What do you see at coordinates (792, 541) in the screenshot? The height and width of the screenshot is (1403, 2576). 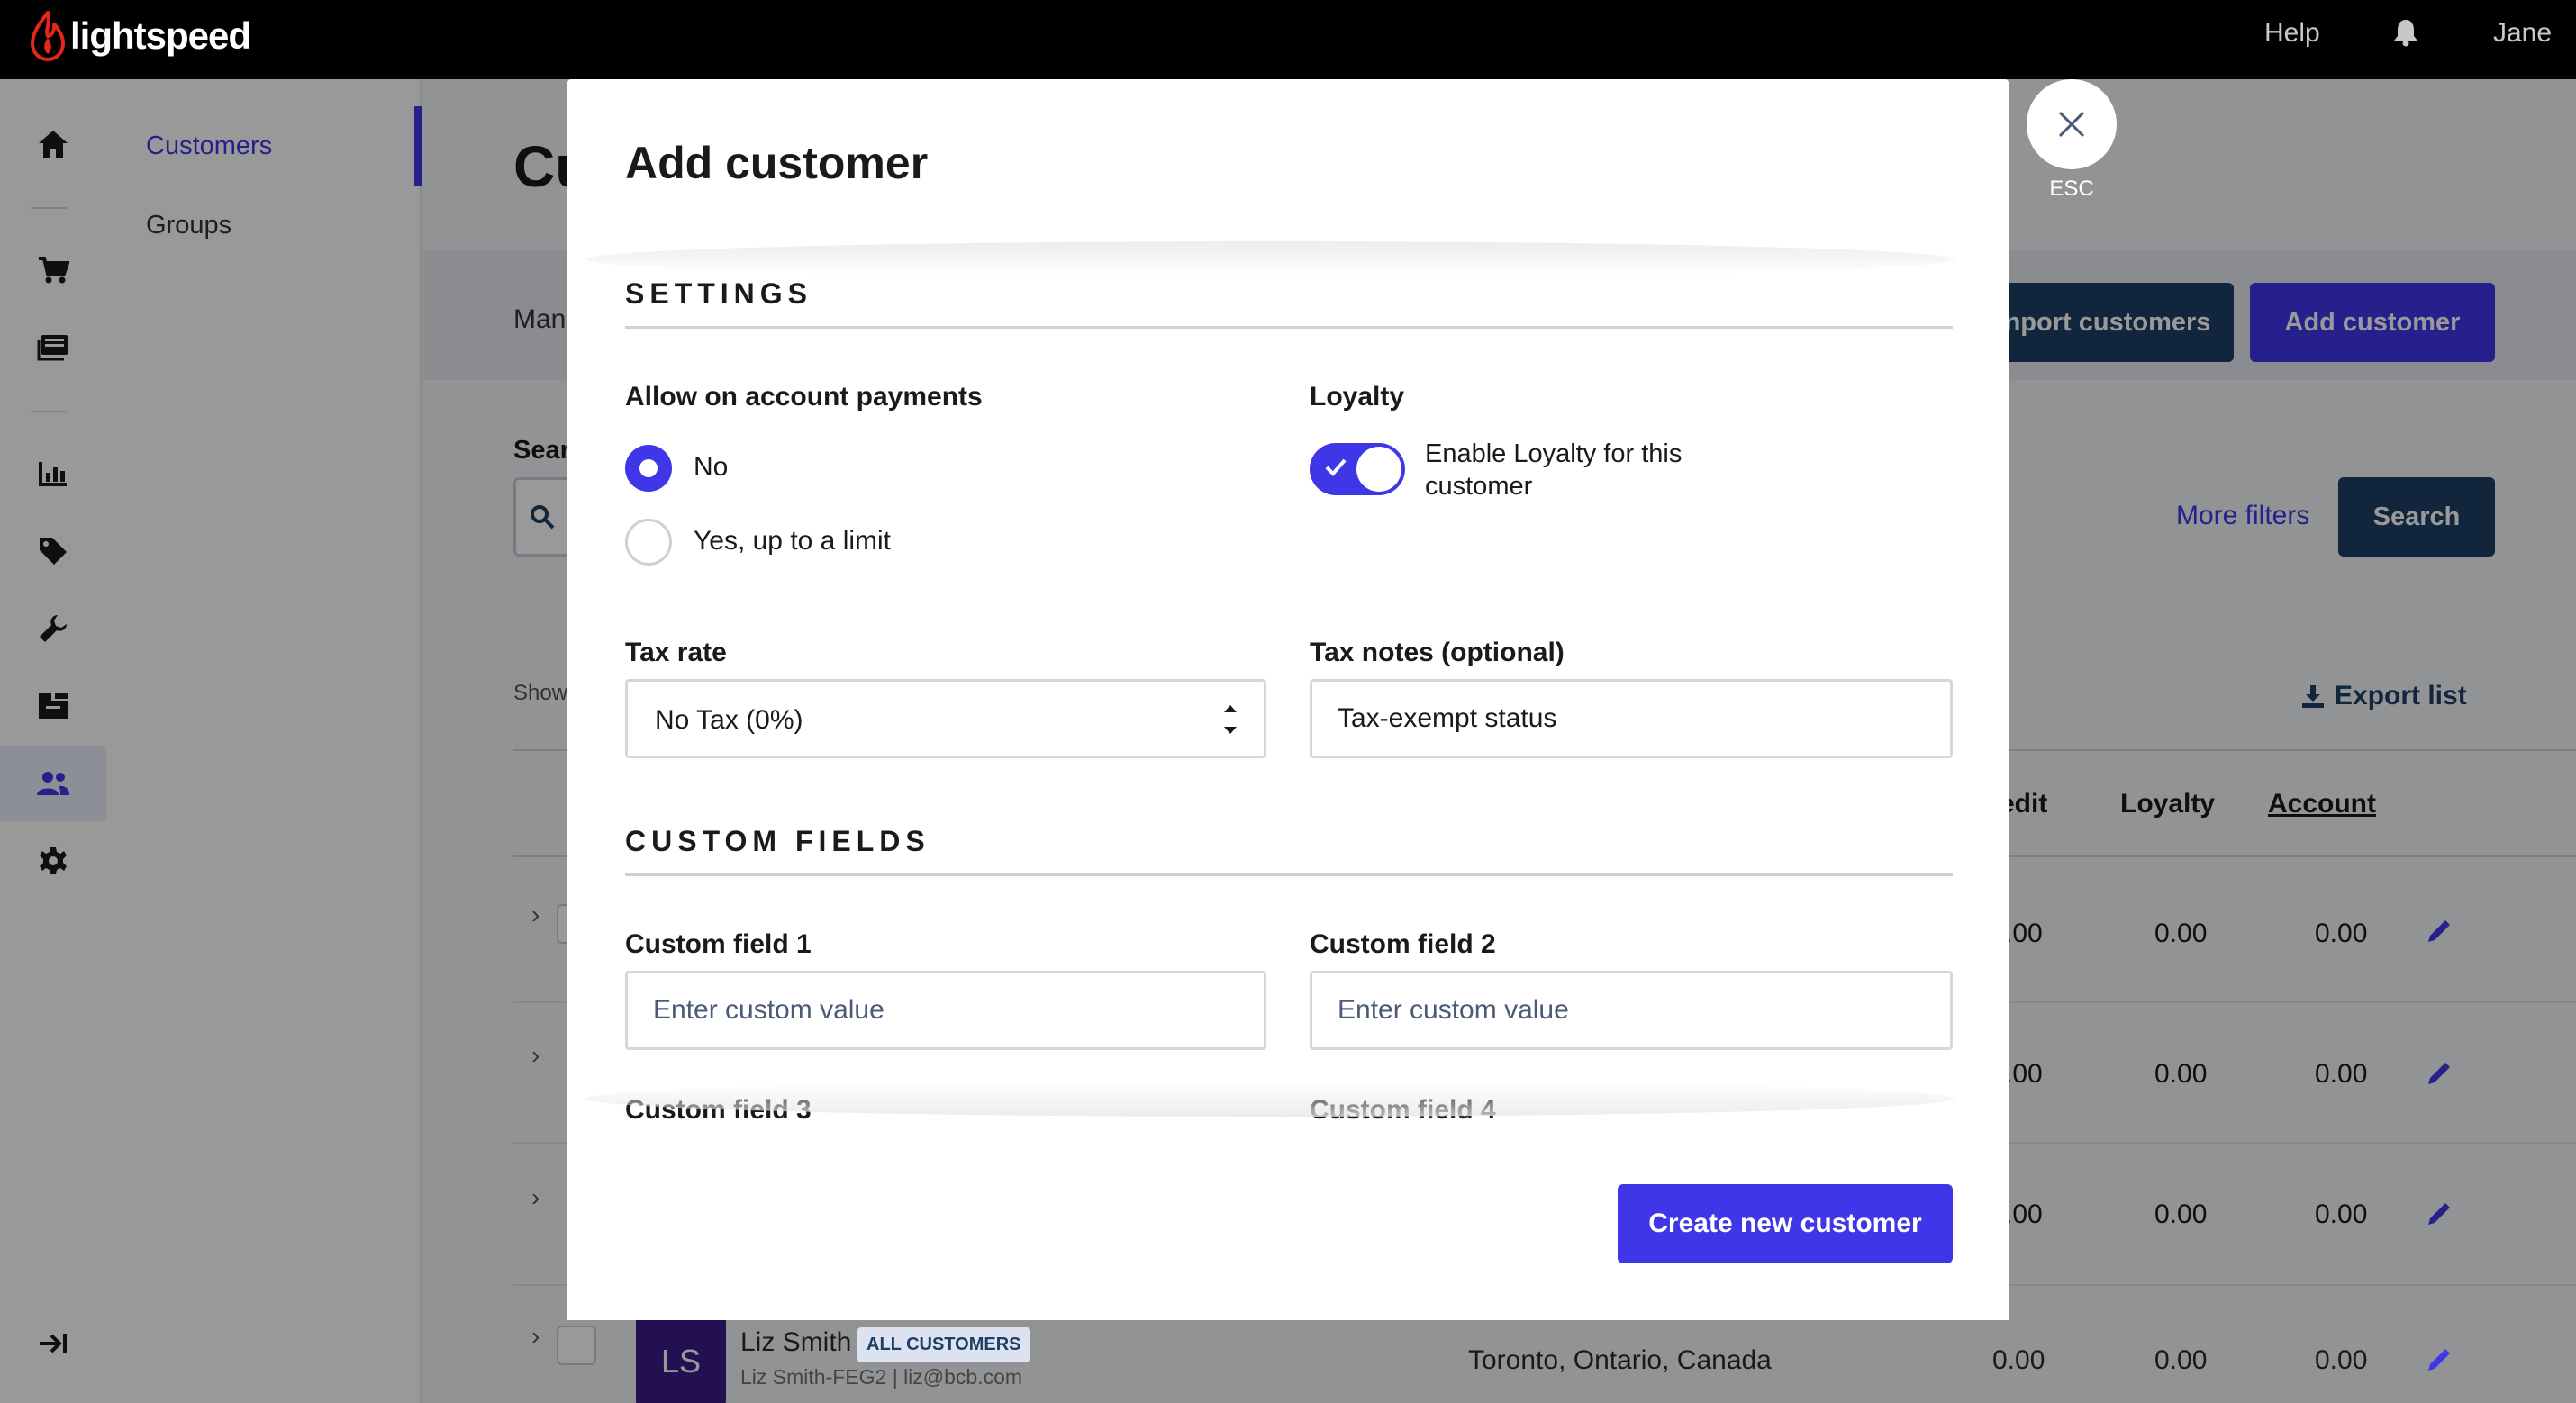 I see `radio-yes-limit-label: Yes, up to a limit` at bounding box center [792, 541].